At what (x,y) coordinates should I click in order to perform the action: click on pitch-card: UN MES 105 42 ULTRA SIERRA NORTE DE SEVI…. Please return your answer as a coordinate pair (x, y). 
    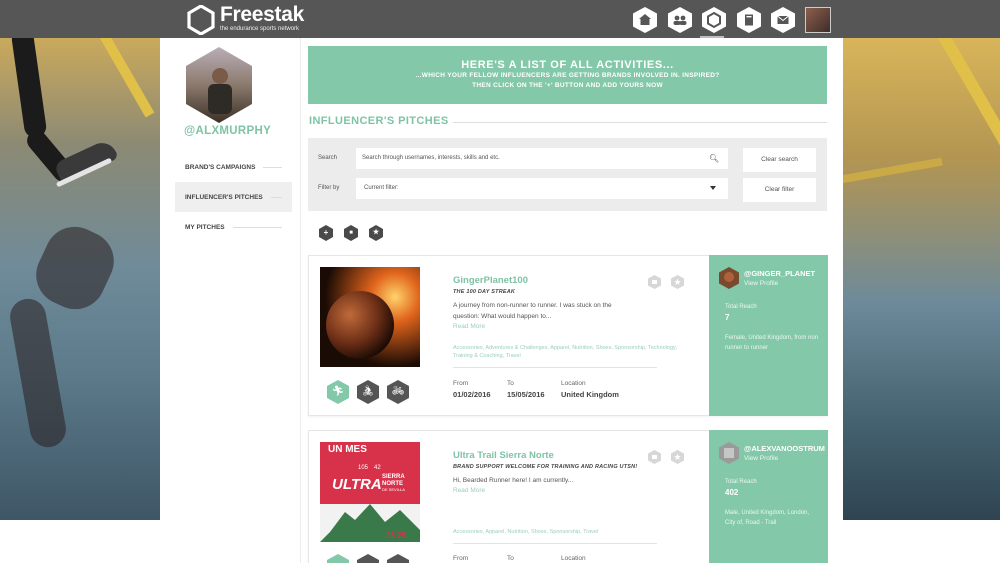
    Looking at the image, I should click on (568, 496).